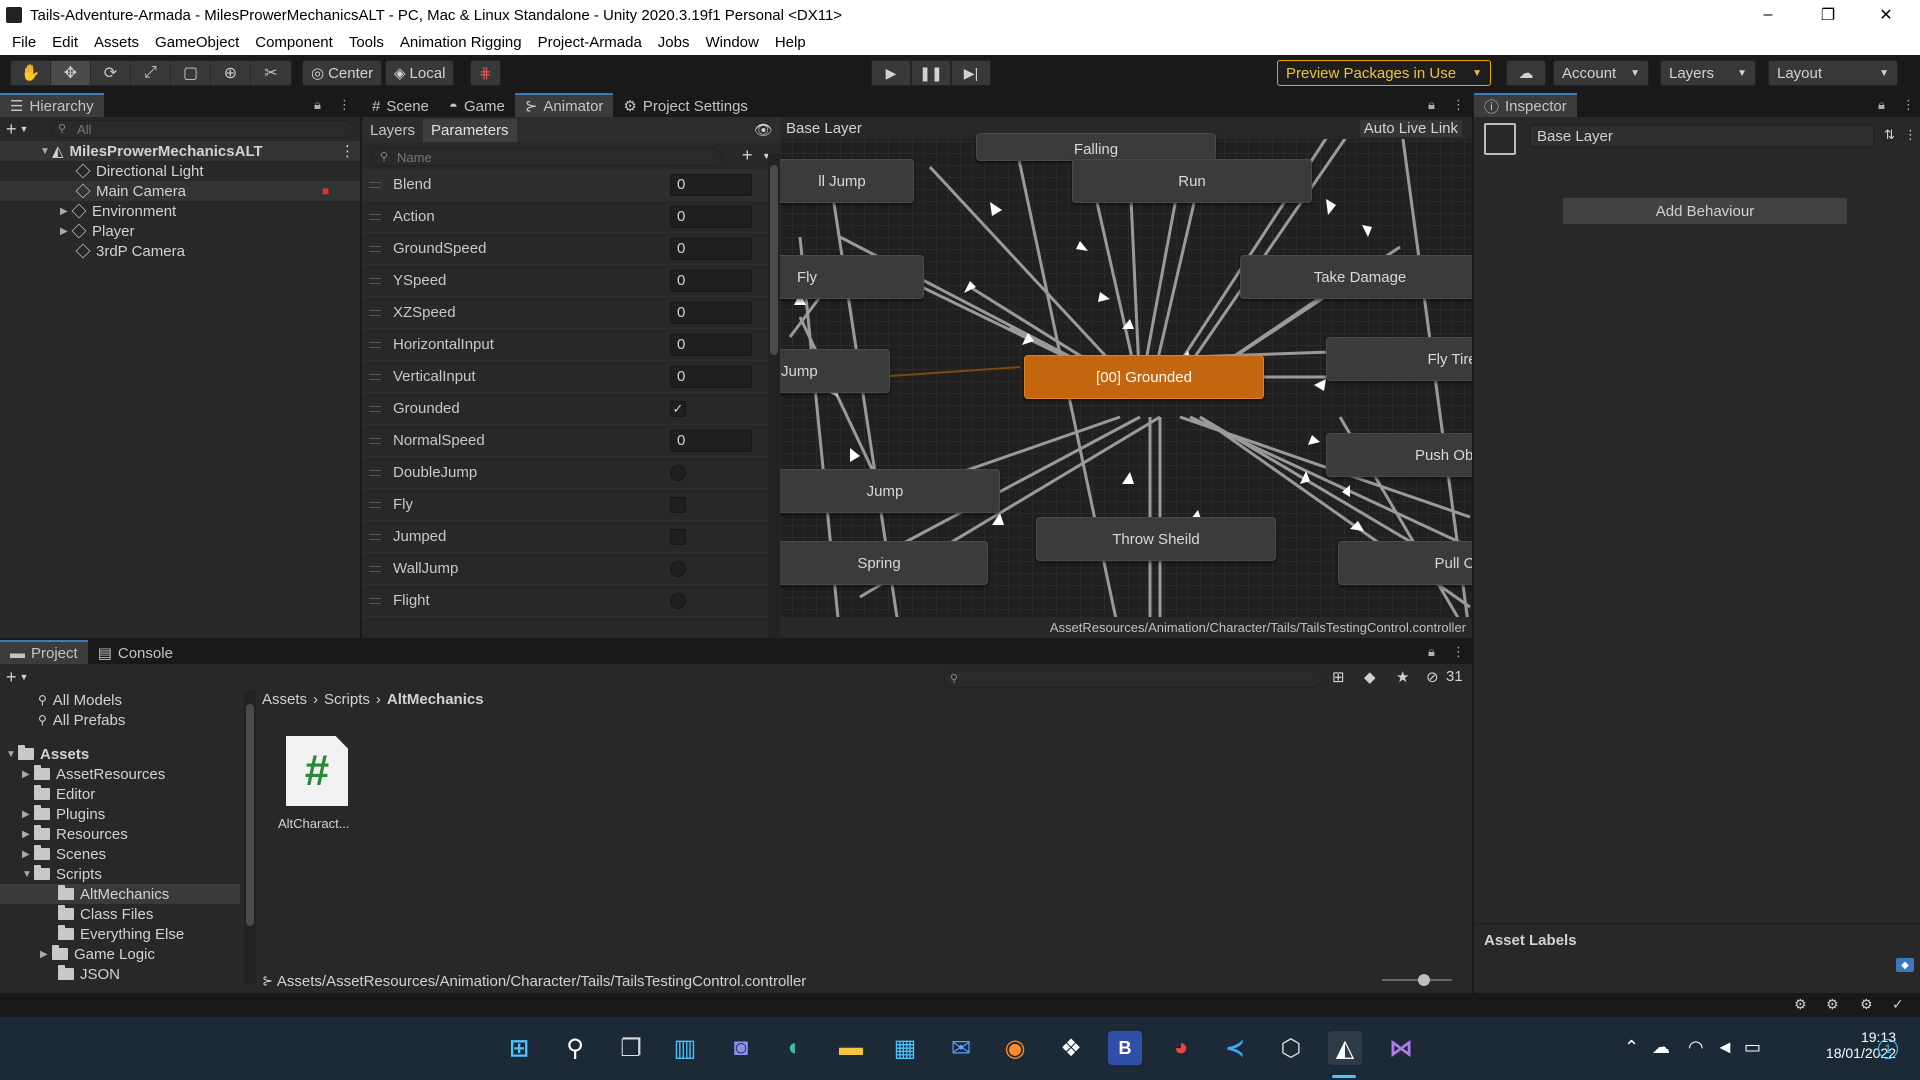 This screenshot has width=1920, height=1080. What do you see at coordinates (565, 441) in the screenshot?
I see `param-row: NormalSpeed 0` at bounding box center [565, 441].